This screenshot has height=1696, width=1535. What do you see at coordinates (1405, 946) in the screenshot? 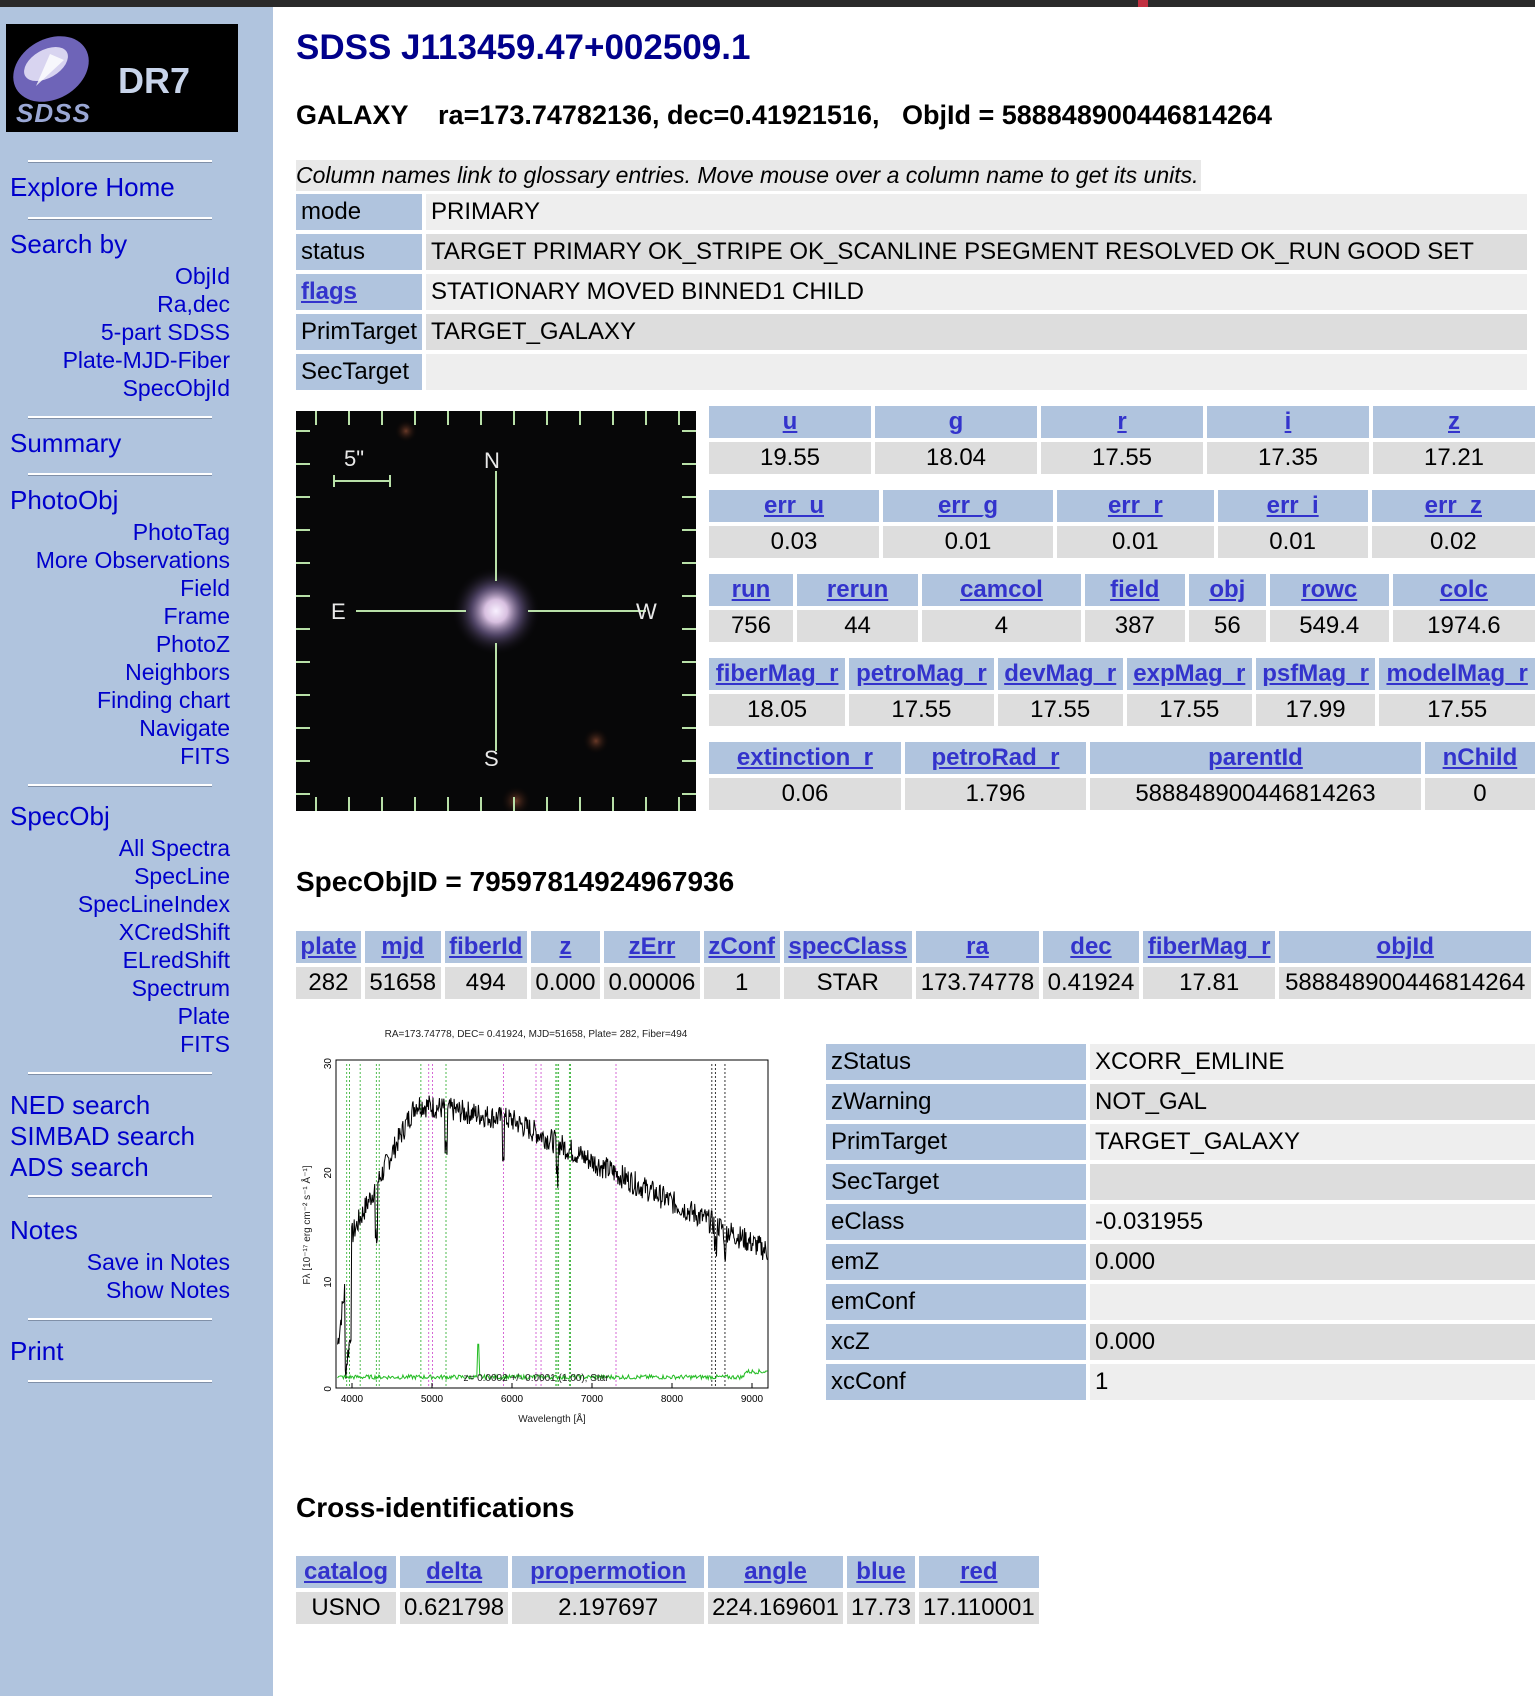
I see `col-link-objid: objId` at bounding box center [1405, 946].